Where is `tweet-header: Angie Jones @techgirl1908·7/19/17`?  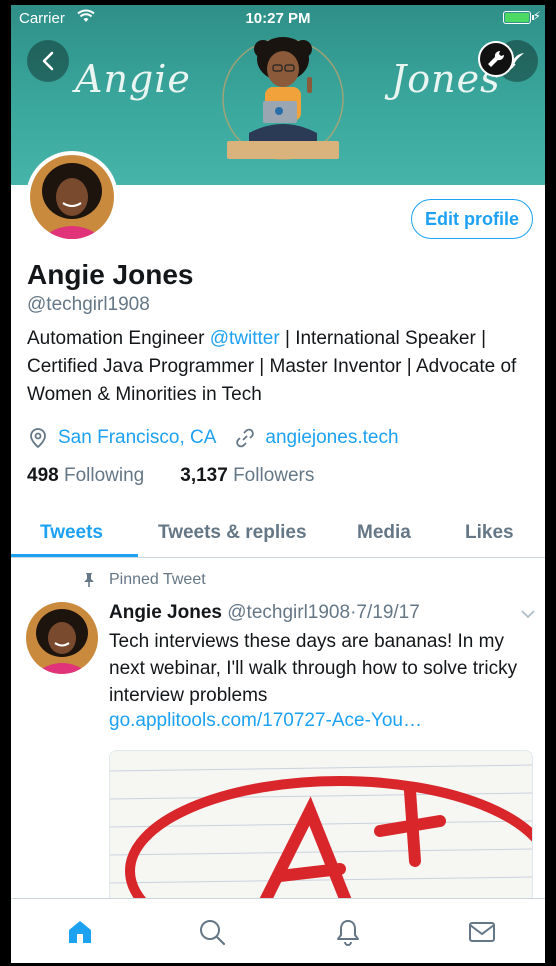
tweet-header: Angie Jones @techgirl1908·7/19/17 is located at coordinates (264, 613).